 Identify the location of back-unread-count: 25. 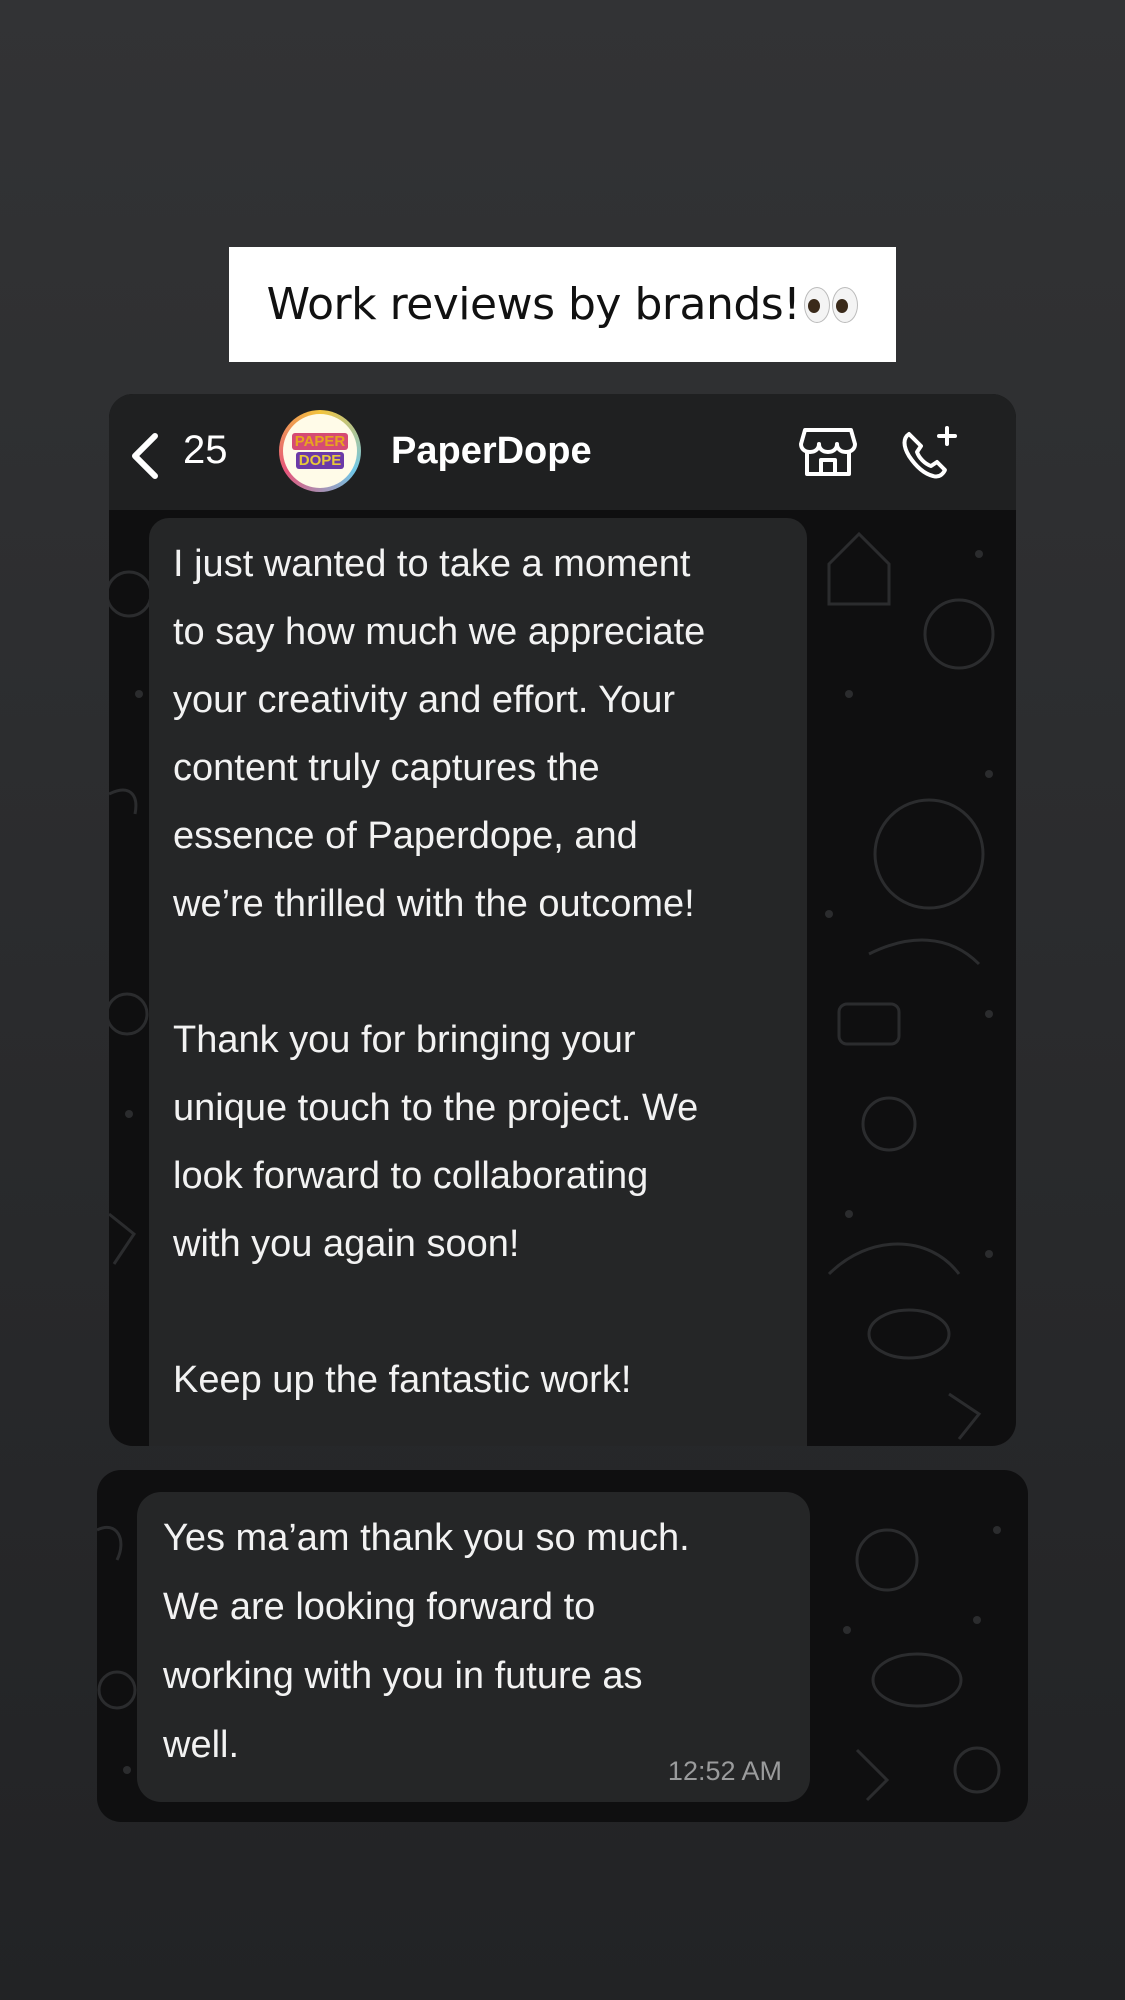
(205, 450).